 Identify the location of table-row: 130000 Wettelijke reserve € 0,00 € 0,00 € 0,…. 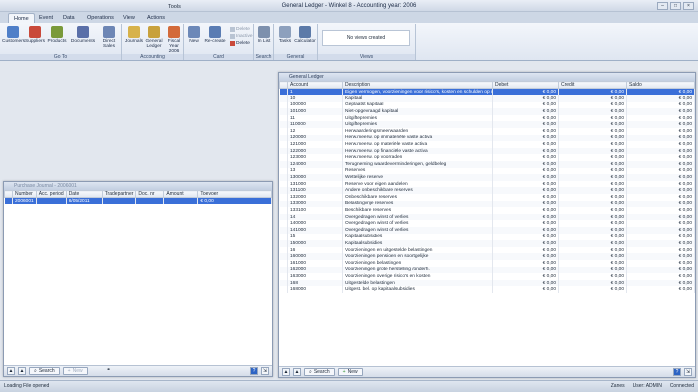
(487, 177).